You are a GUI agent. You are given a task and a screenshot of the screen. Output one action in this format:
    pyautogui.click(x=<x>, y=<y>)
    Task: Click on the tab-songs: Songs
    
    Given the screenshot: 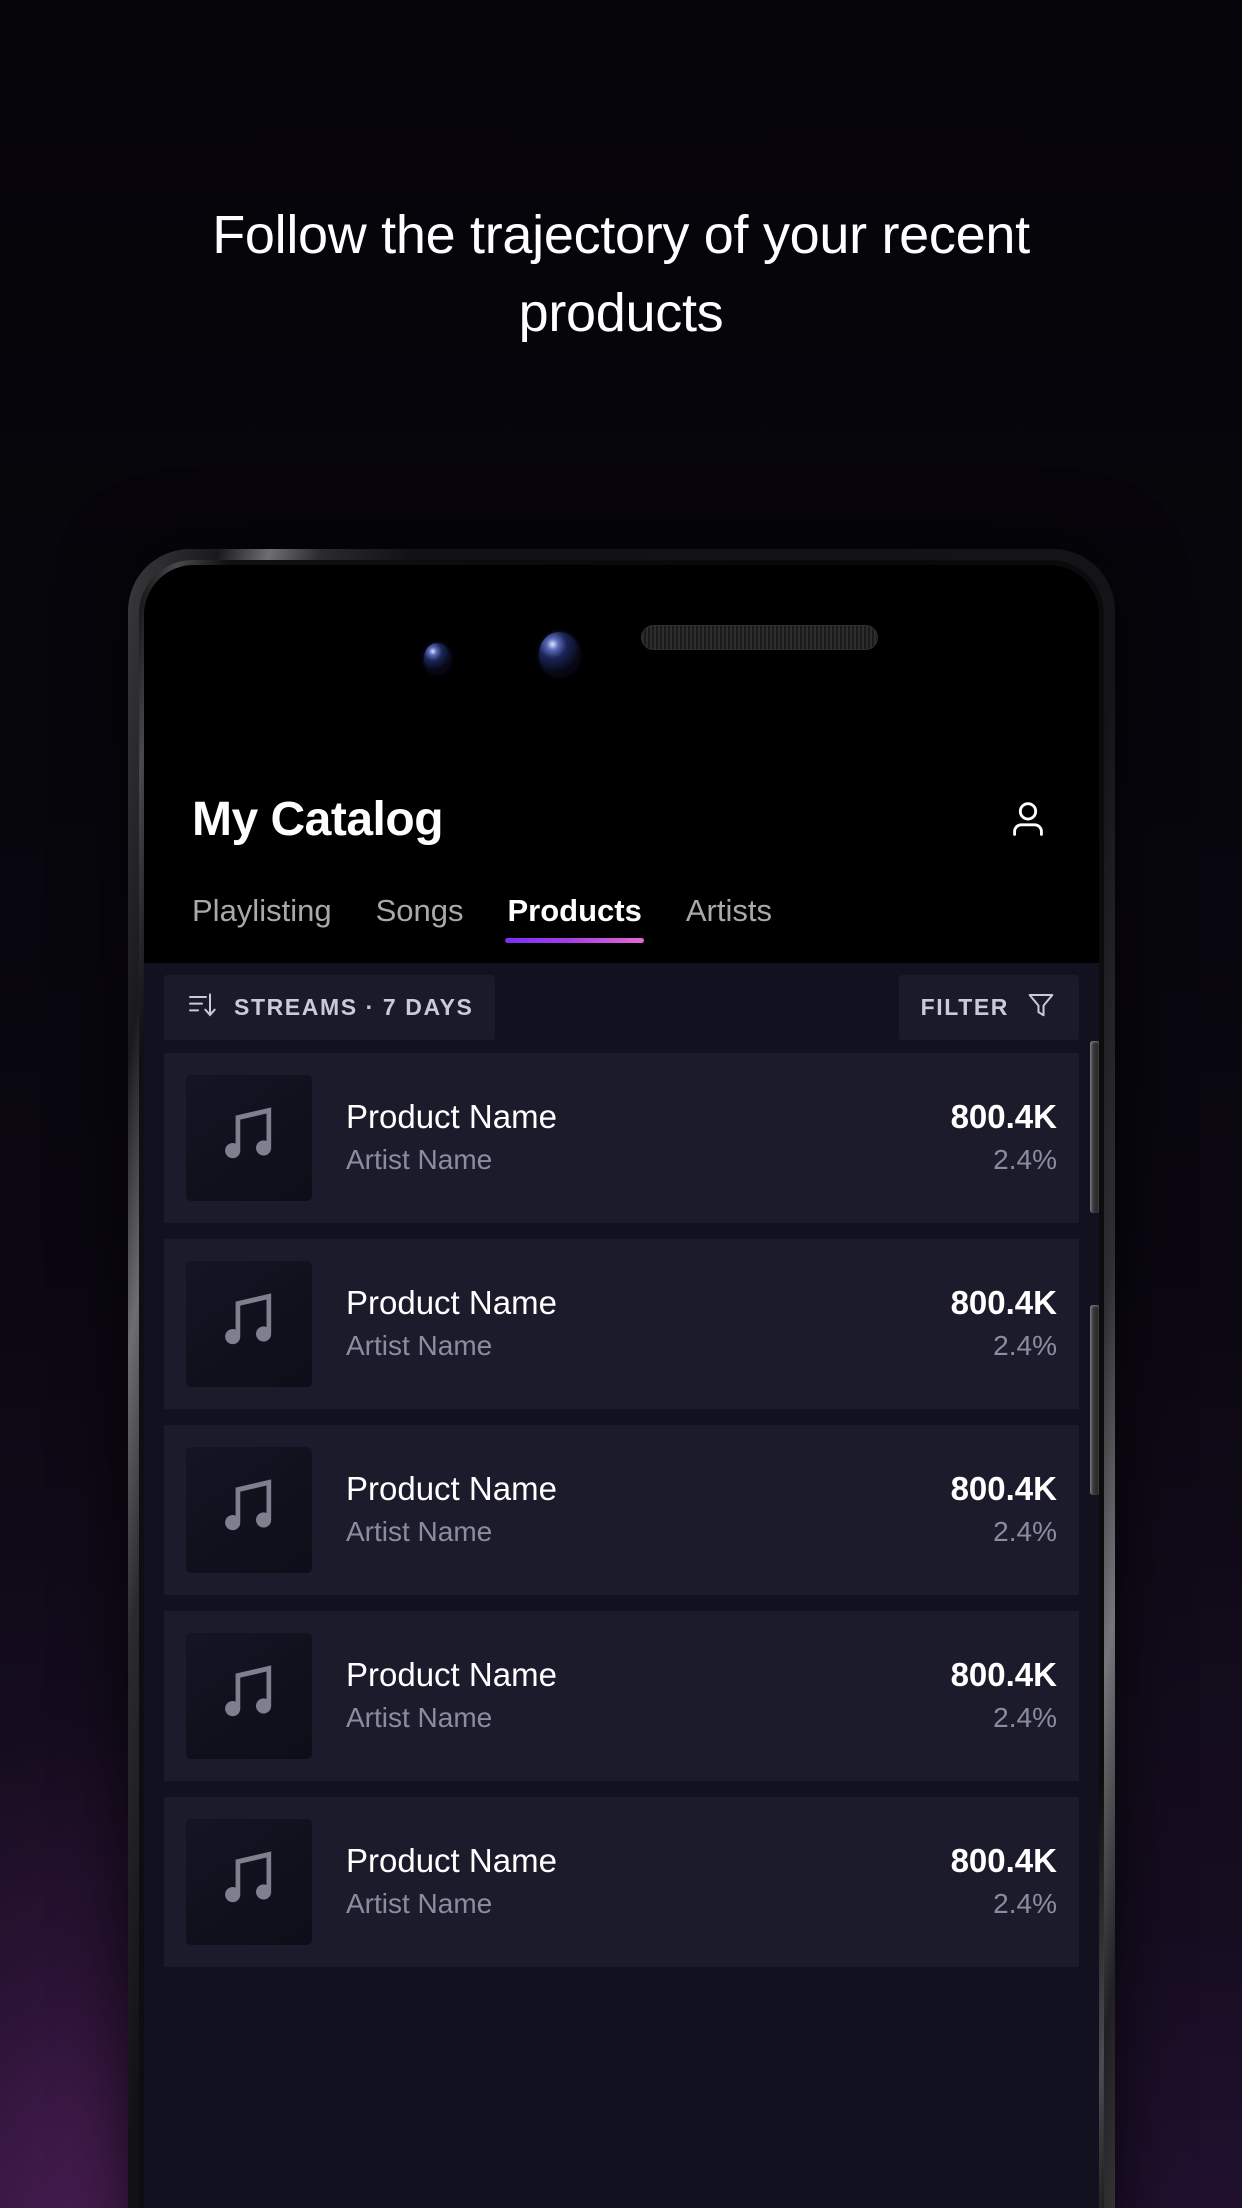 What is the action you would take?
    pyautogui.click(x=420, y=918)
    